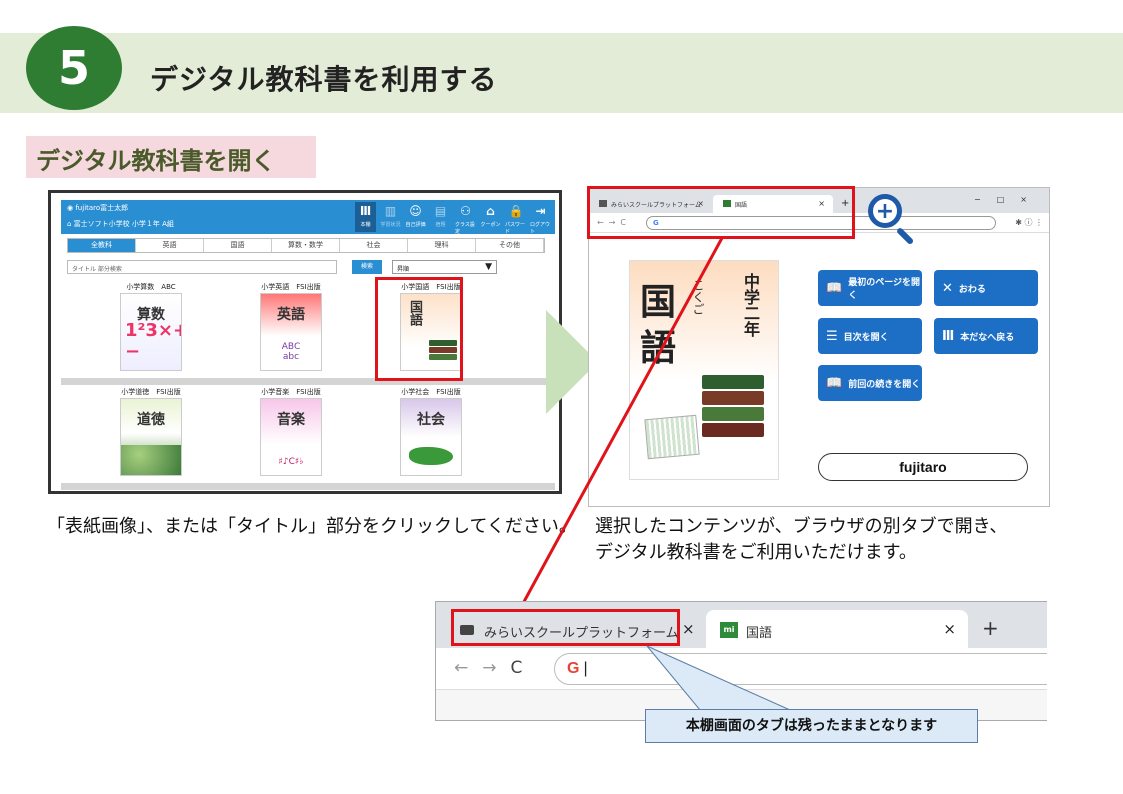 The image size is (1123, 794). I want to click on callout-note: 本棚画面のタブは残ったままとなります, so click(811, 726).